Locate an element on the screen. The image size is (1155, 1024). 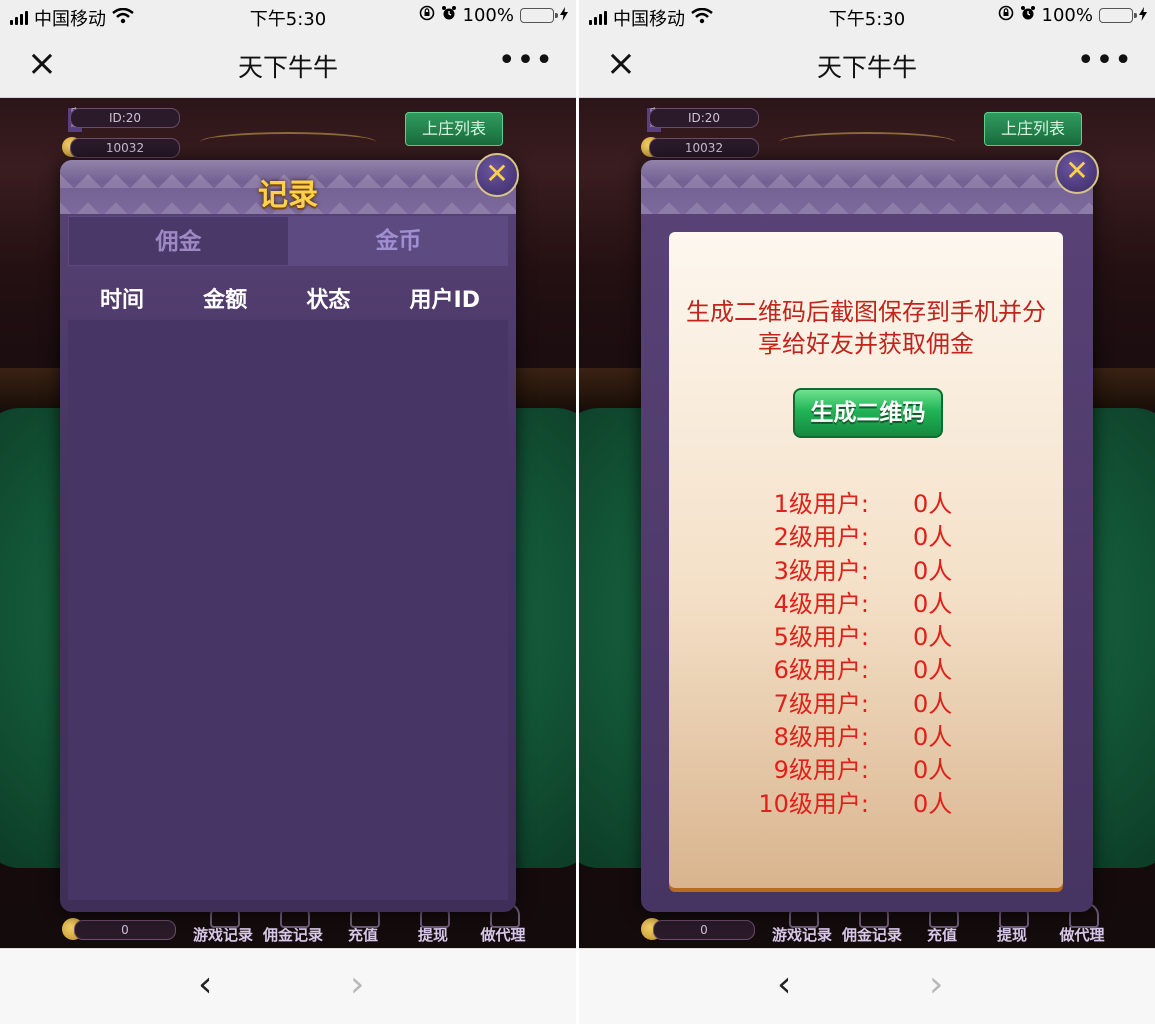
column-amount: 金额 is located at coordinates (225, 300).